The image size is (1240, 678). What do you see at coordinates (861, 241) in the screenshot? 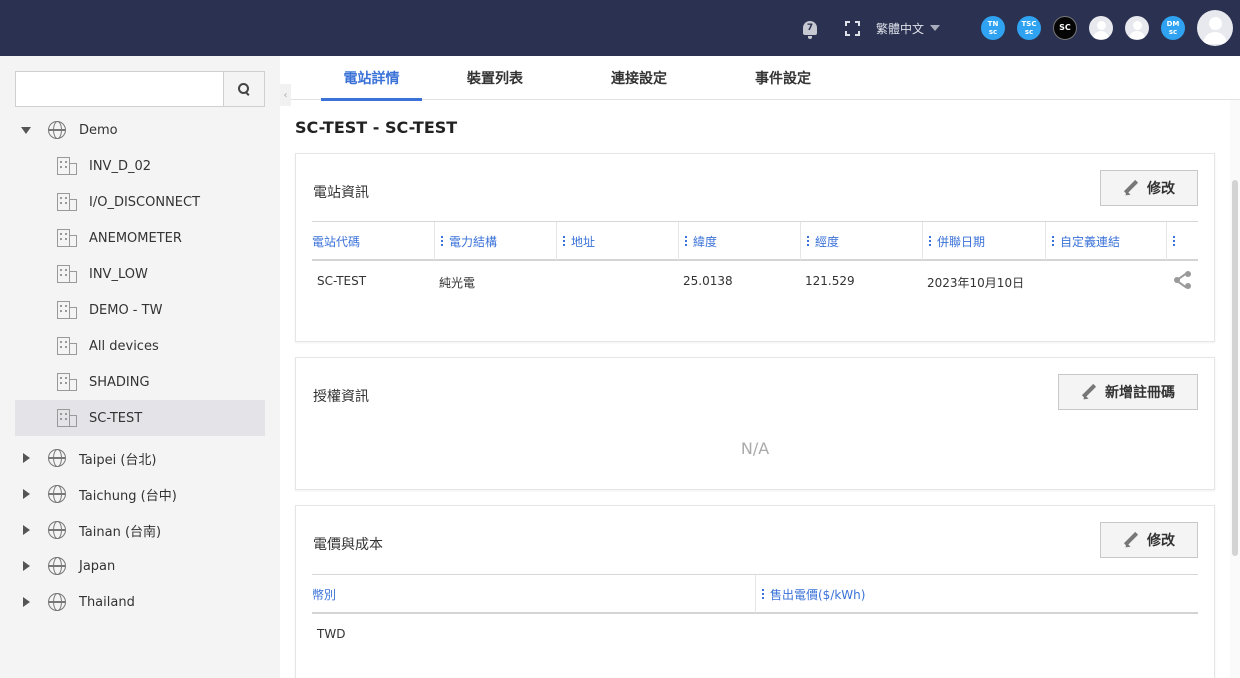
I see `column-header: 經度` at bounding box center [861, 241].